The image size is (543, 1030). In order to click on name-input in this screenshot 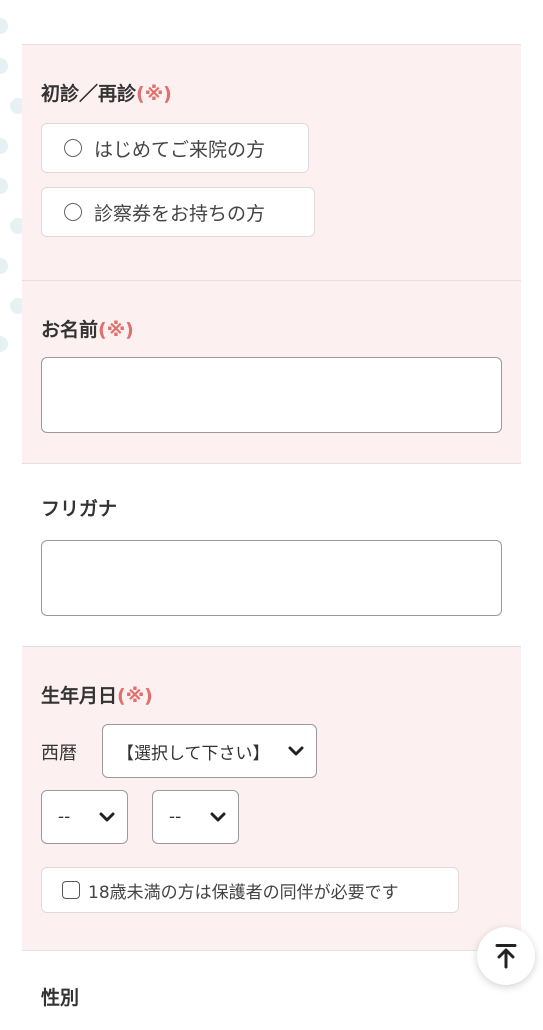, I will do `click(271, 395)`.